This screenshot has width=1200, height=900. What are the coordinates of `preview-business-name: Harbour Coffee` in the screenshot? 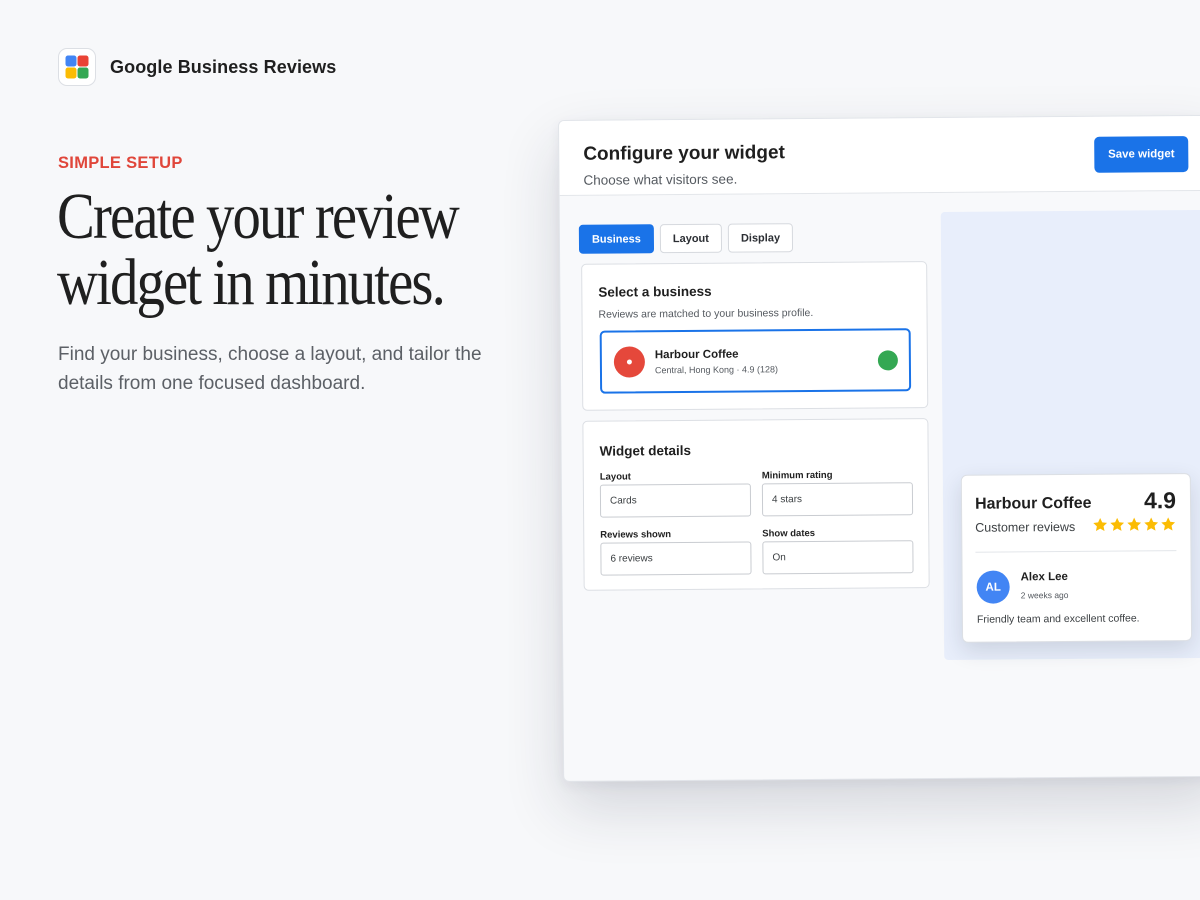 It's located at (1033, 503).